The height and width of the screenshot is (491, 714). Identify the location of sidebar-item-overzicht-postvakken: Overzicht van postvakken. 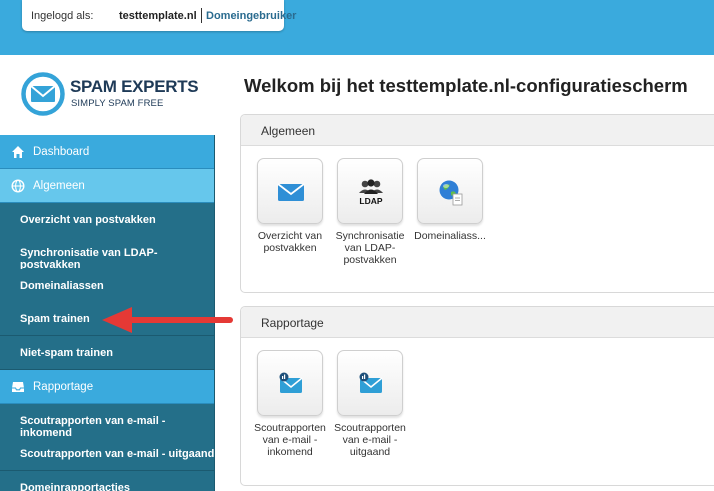
(107, 220).